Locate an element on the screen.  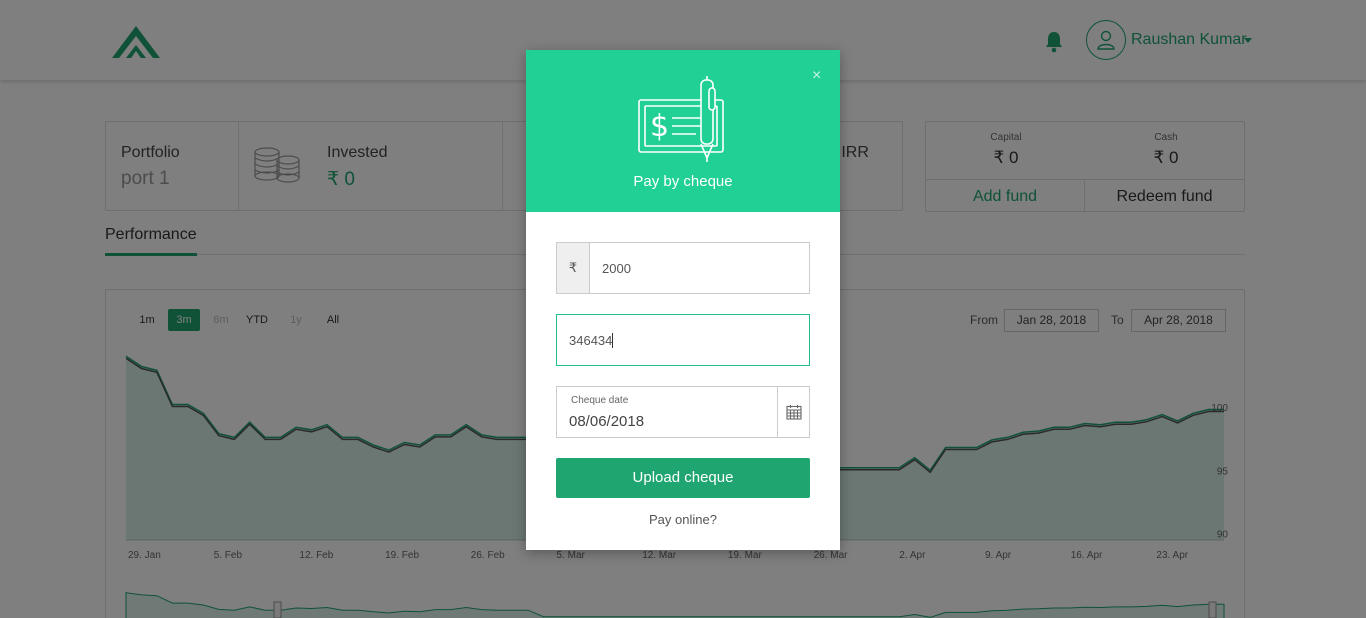
cheque-date-value: 08/06/2018 is located at coordinates (606, 421).